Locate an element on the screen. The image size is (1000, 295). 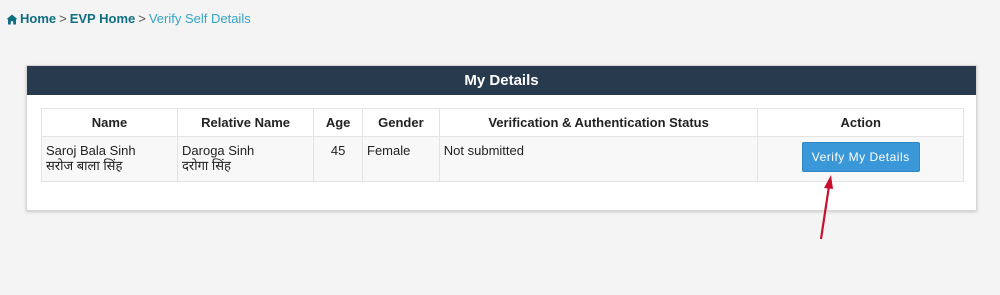
verify-my-details-button: Verify My Details is located at coordinates (860, 157).